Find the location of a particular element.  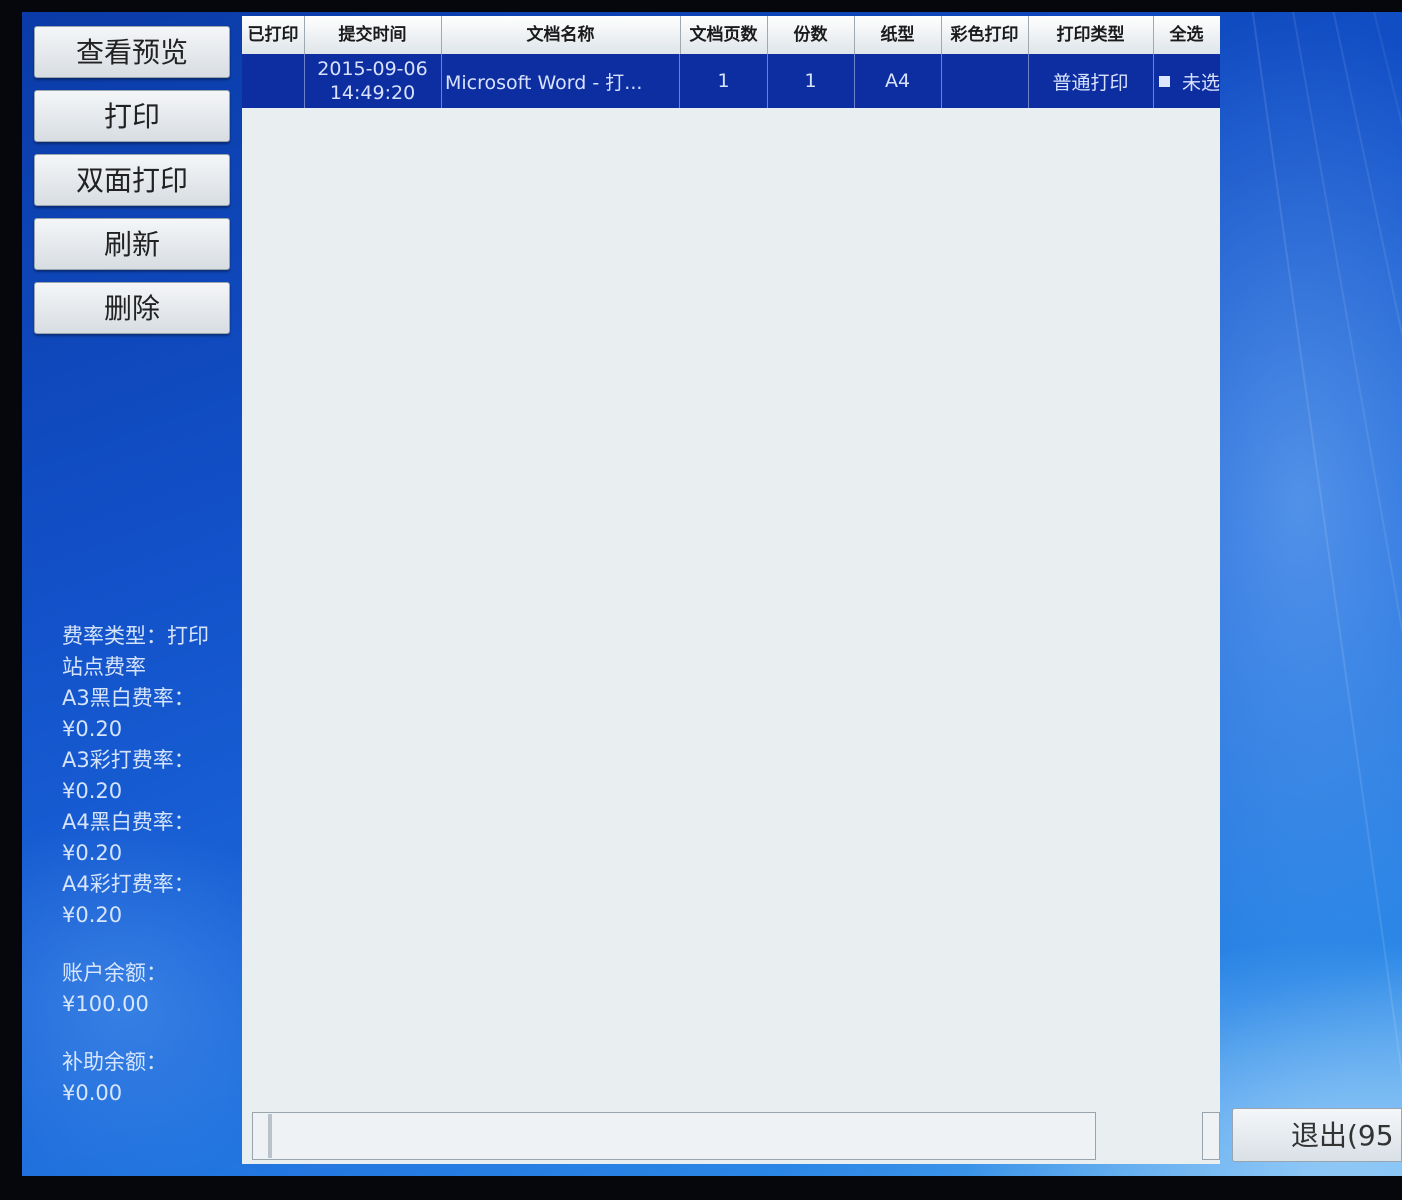

cell-color-print is located at coordinates (985, 81).